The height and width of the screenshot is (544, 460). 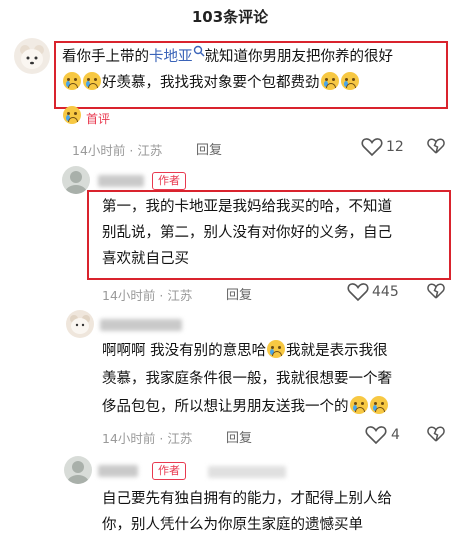 I want to click on comment-text: 喜欢就自己买, so click(x=145, y=259).